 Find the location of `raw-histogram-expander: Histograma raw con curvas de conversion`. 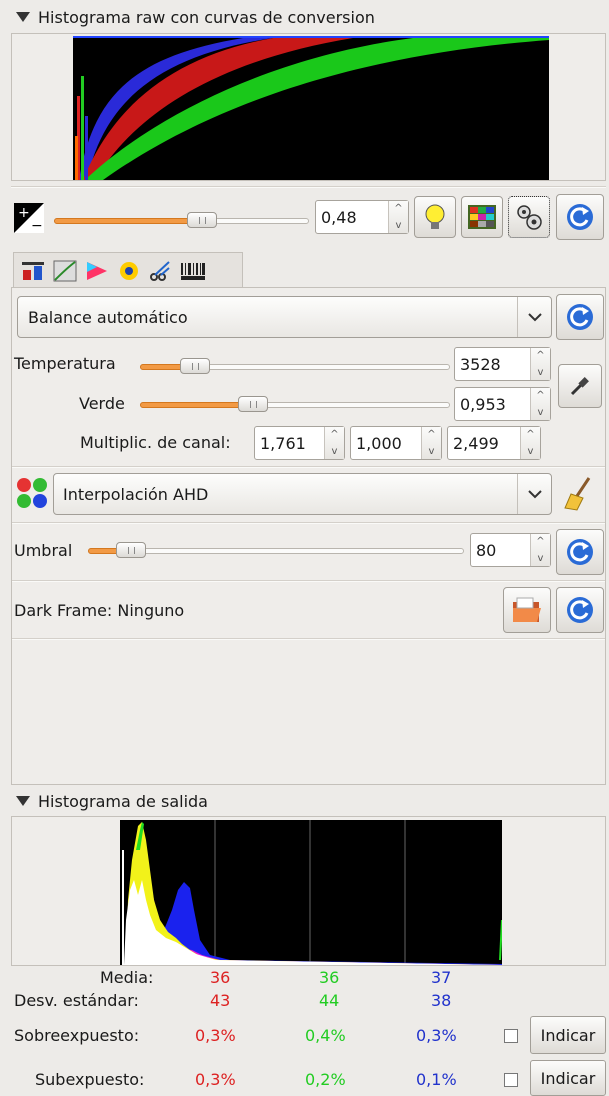

raw-histogram-expander: Histograma raw con curvas de conversion is located at coordinates (195, 17).